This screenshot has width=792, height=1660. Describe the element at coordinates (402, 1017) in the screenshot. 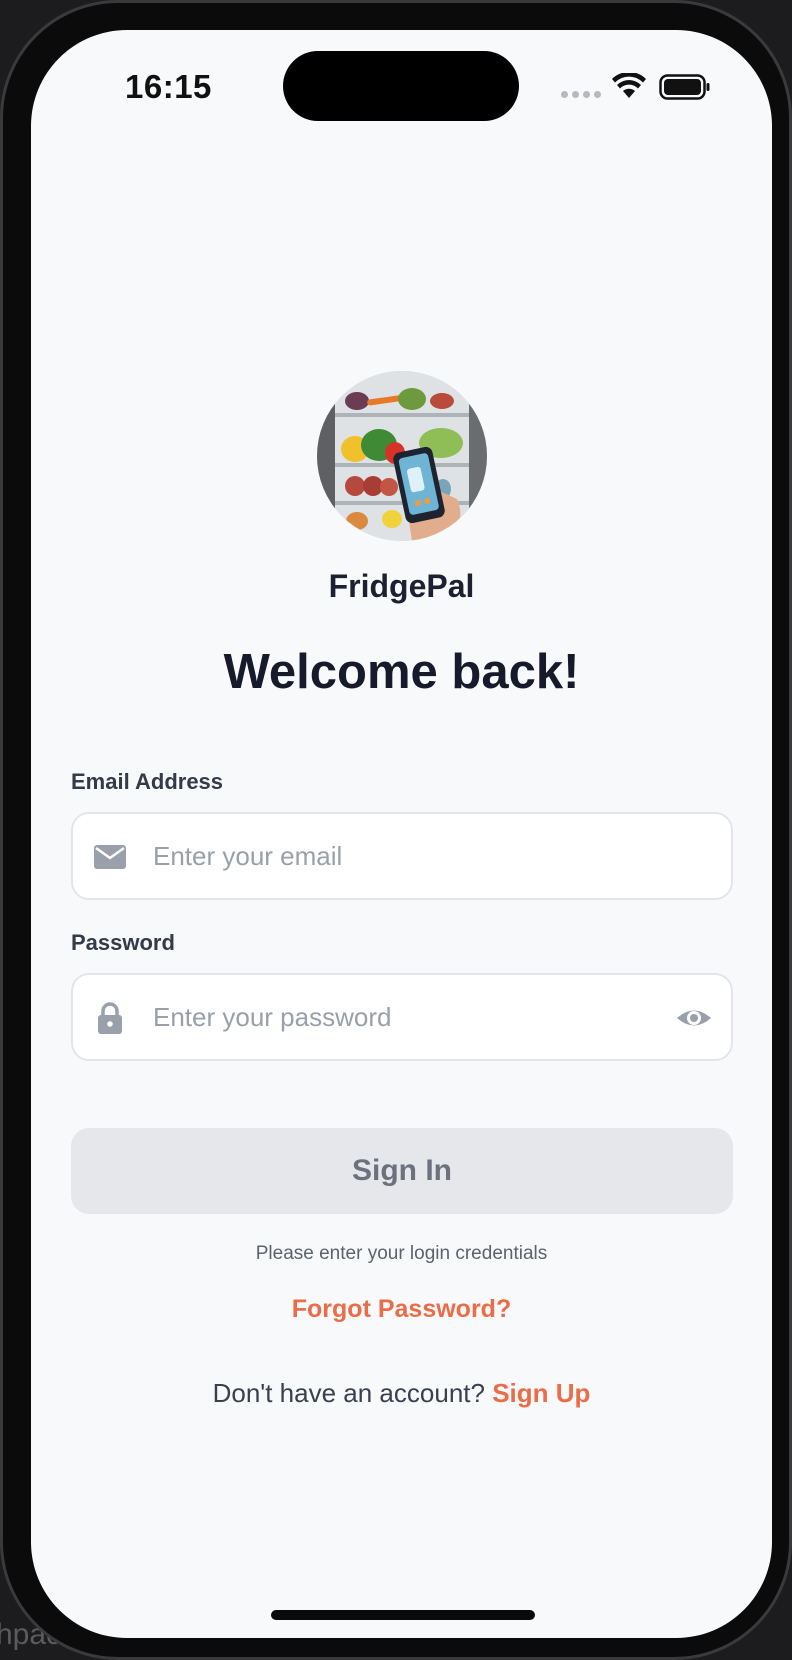

I see `password-field: Enter your password` at that location.